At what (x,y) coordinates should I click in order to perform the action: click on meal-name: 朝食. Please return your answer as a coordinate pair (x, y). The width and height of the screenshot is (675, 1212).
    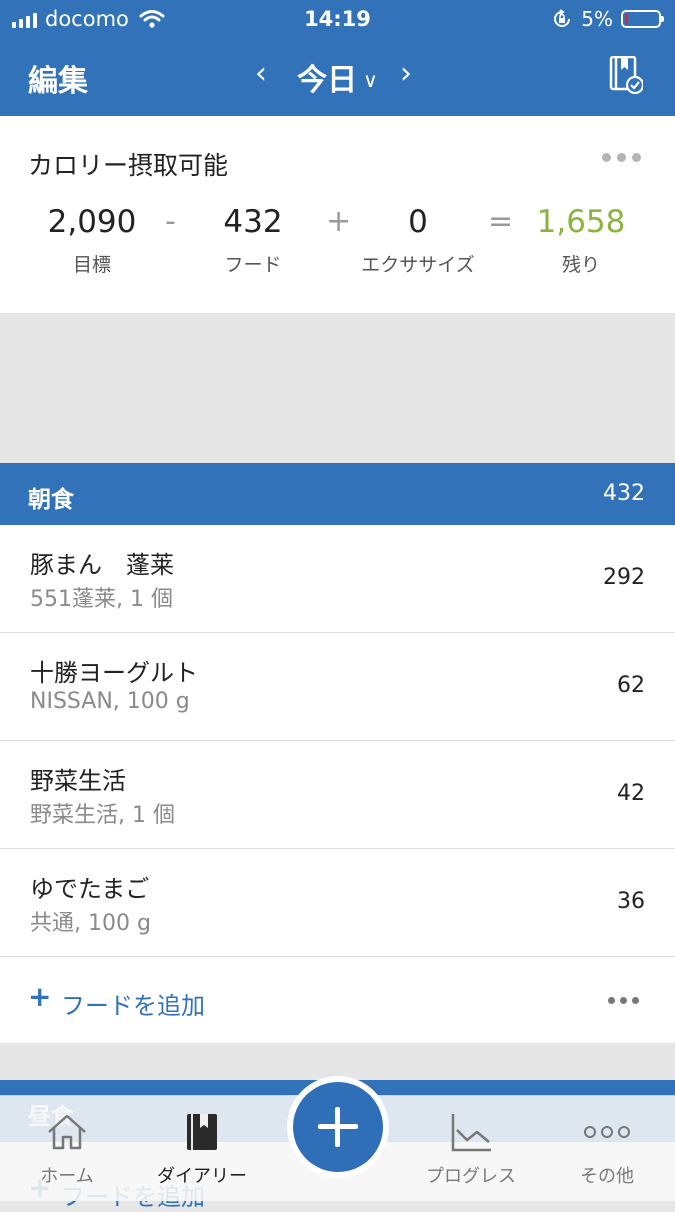
    Looking at the image, I should click on (51, 500).